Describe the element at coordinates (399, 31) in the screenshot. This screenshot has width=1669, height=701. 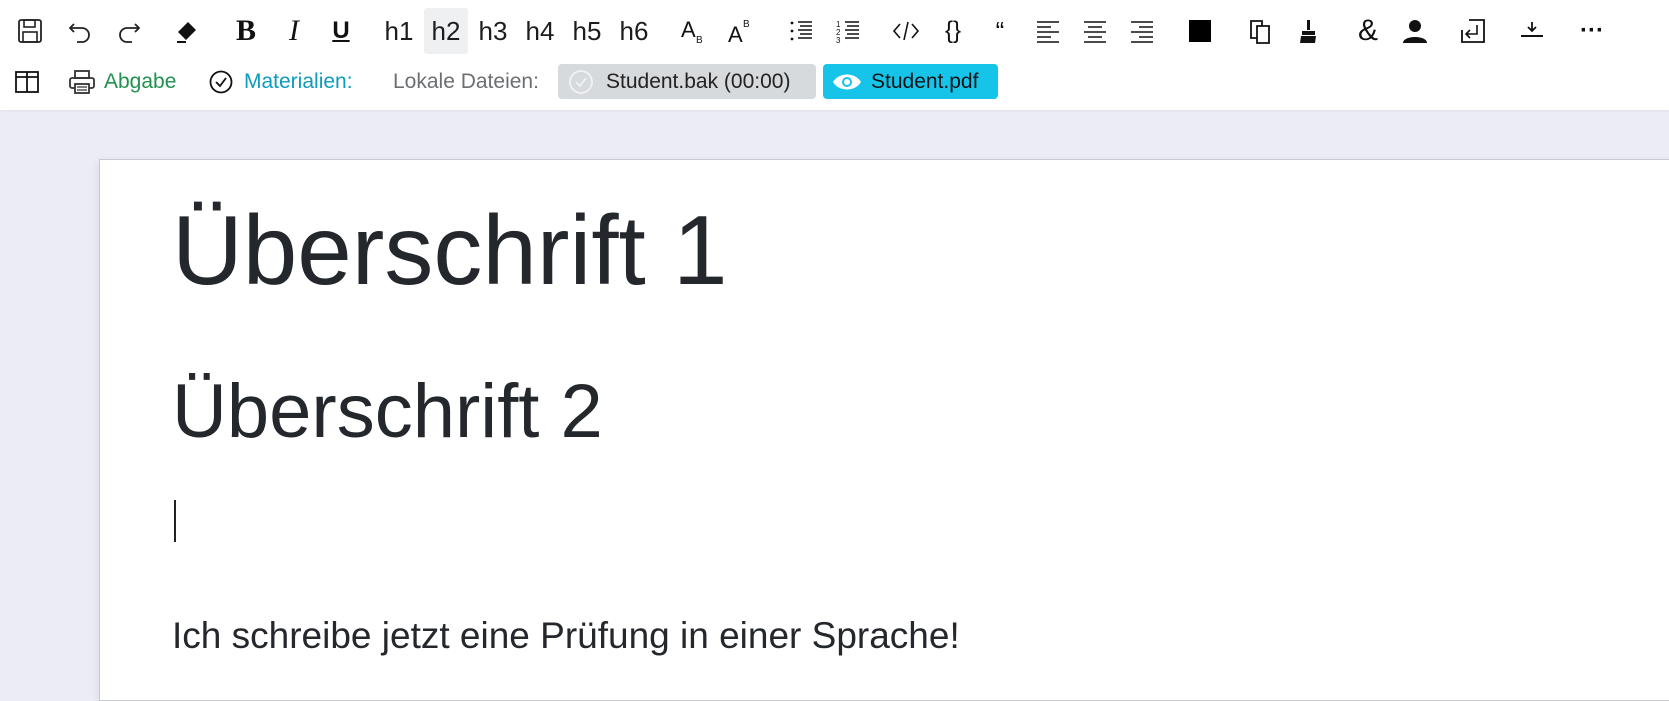
I see `heading-1-button: h1` at that location.